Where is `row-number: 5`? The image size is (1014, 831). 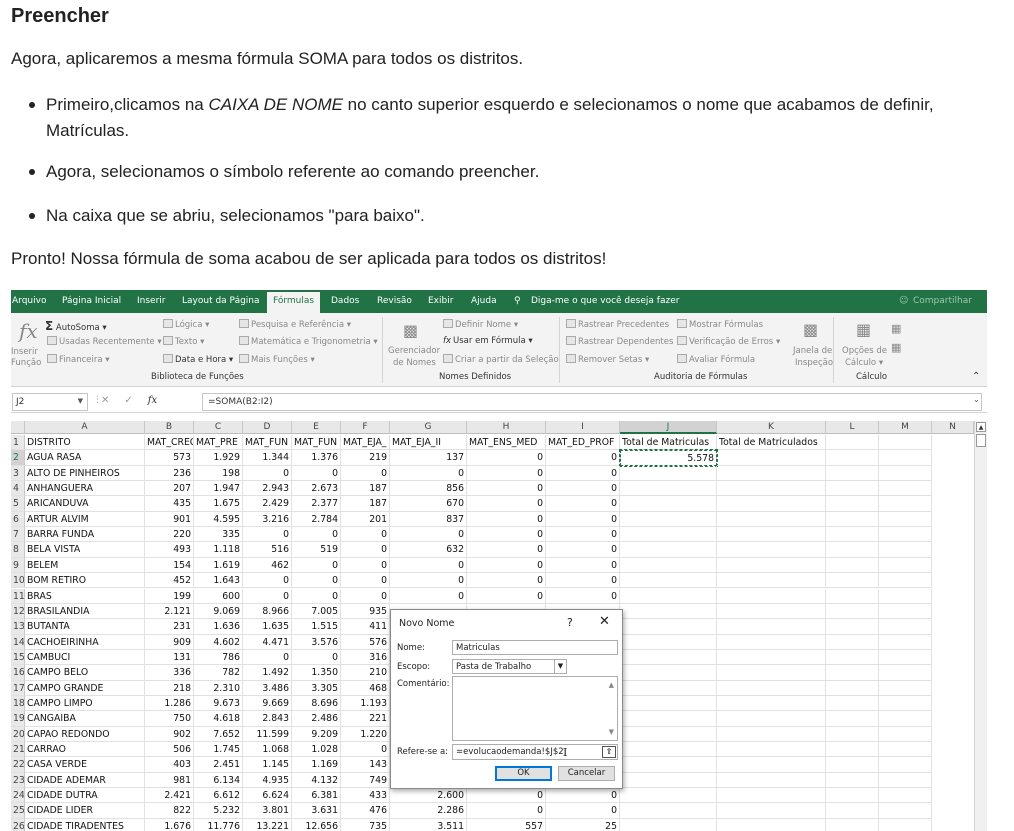 row-number: 5 is located at coordinates (18, 504).